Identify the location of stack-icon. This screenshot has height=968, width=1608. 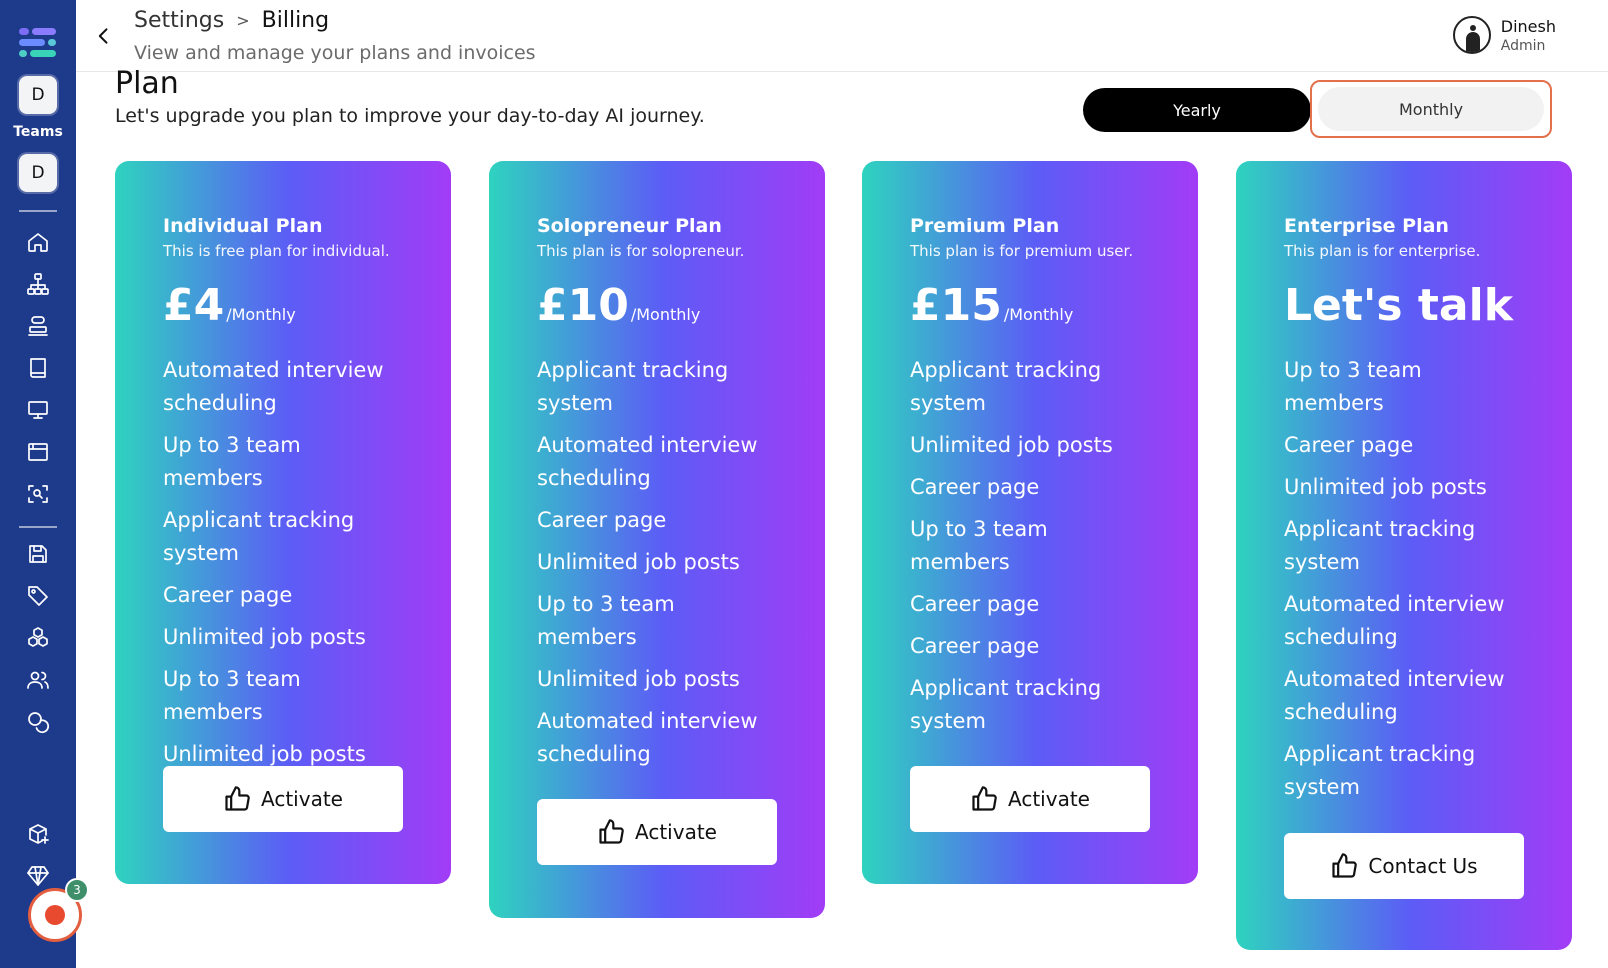
(38, 326).